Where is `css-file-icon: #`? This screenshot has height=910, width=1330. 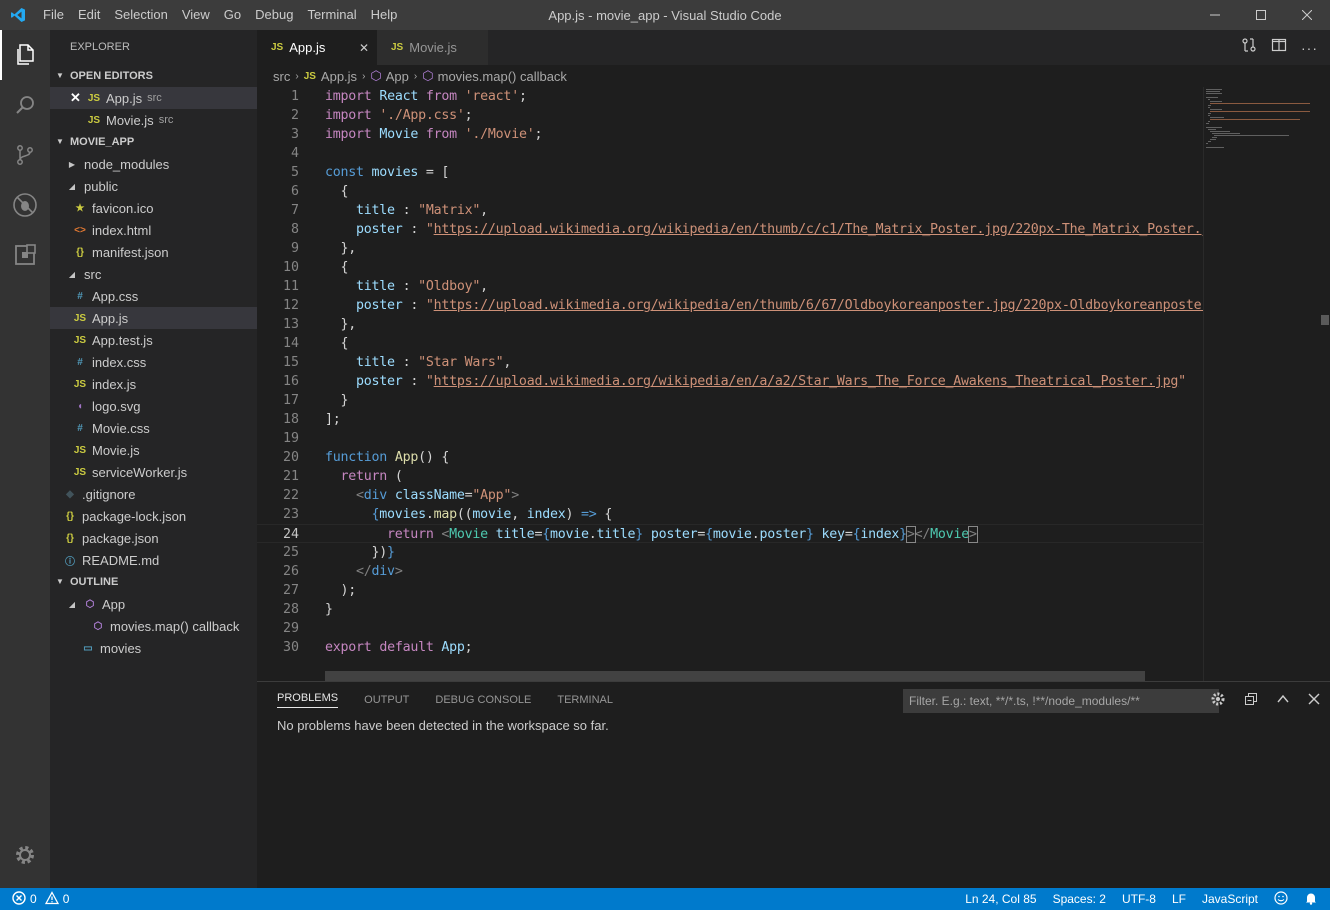
css-file-icon: # is located at coordinates (80, 428).